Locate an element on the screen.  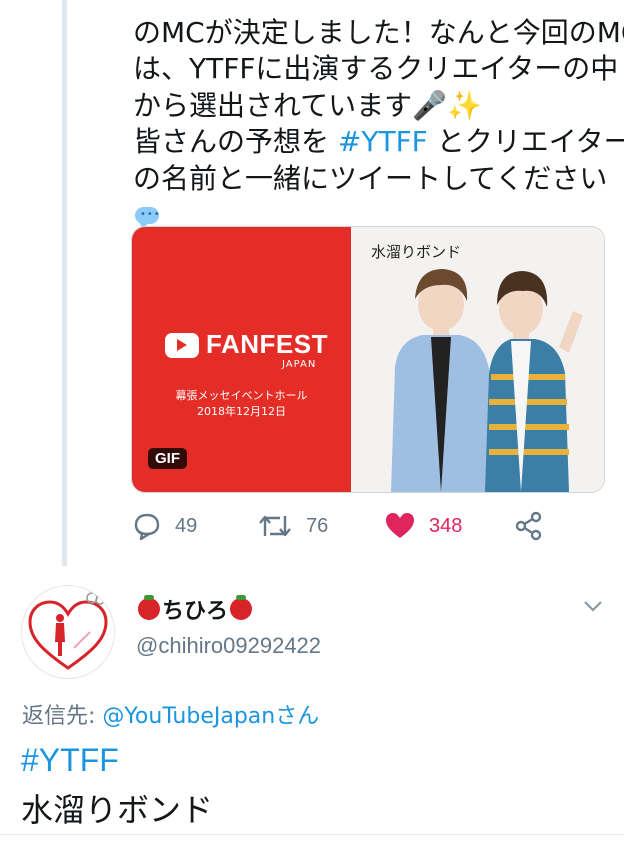
speech-bubble-emoji-icon: ••• is located at coordinates (147, 217).